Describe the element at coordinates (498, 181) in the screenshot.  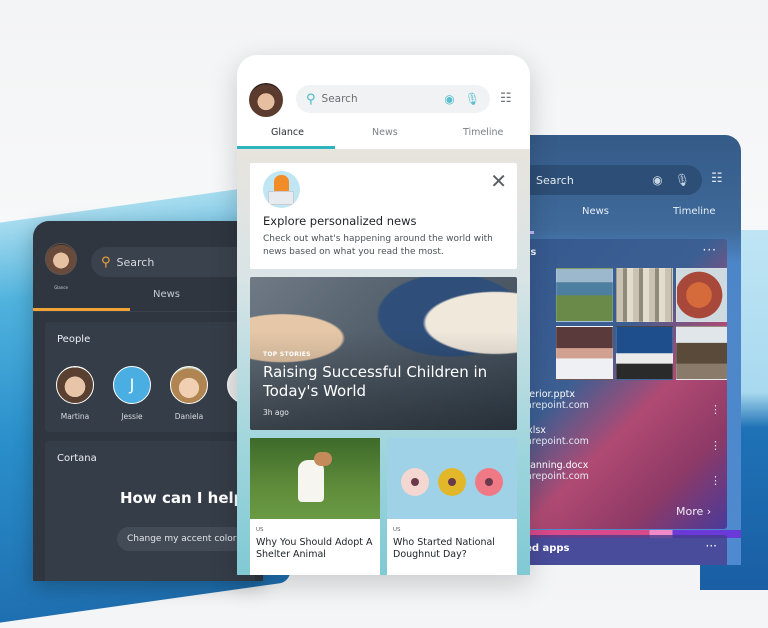
I see `close-icon: ✕` at that location.